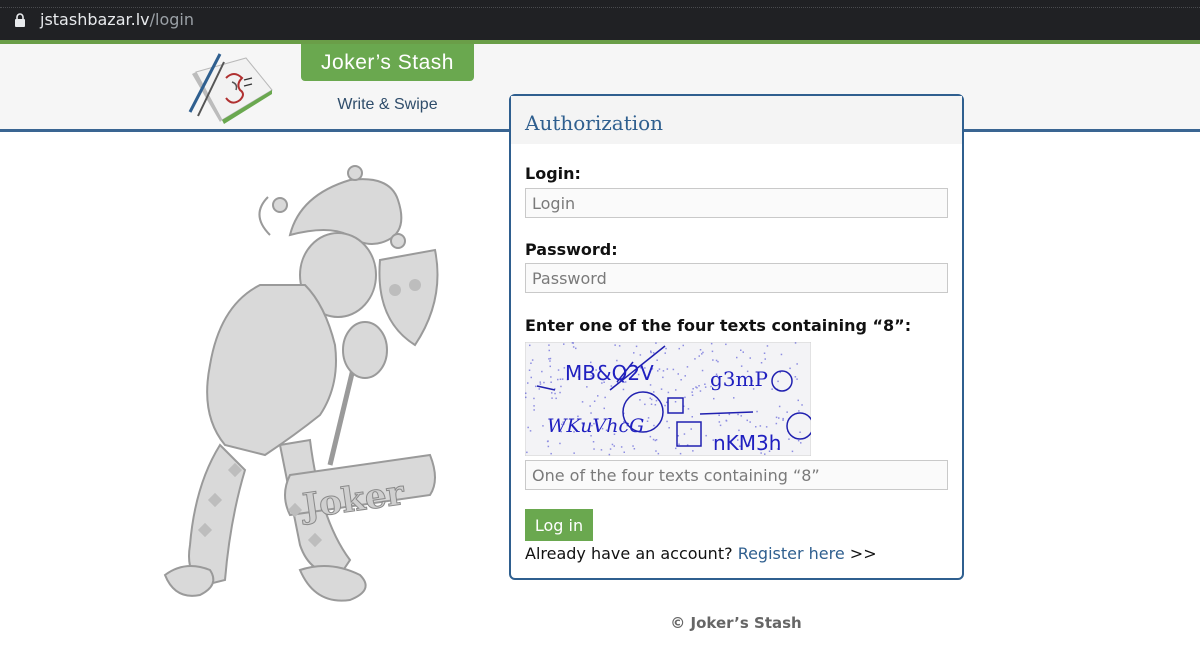 The width and height of the screenshot is (1200, 662). What do you see at coordinates (863, 553) in the screenshot?
I see `register-arrows: >>` at bounding box center [863, 553].